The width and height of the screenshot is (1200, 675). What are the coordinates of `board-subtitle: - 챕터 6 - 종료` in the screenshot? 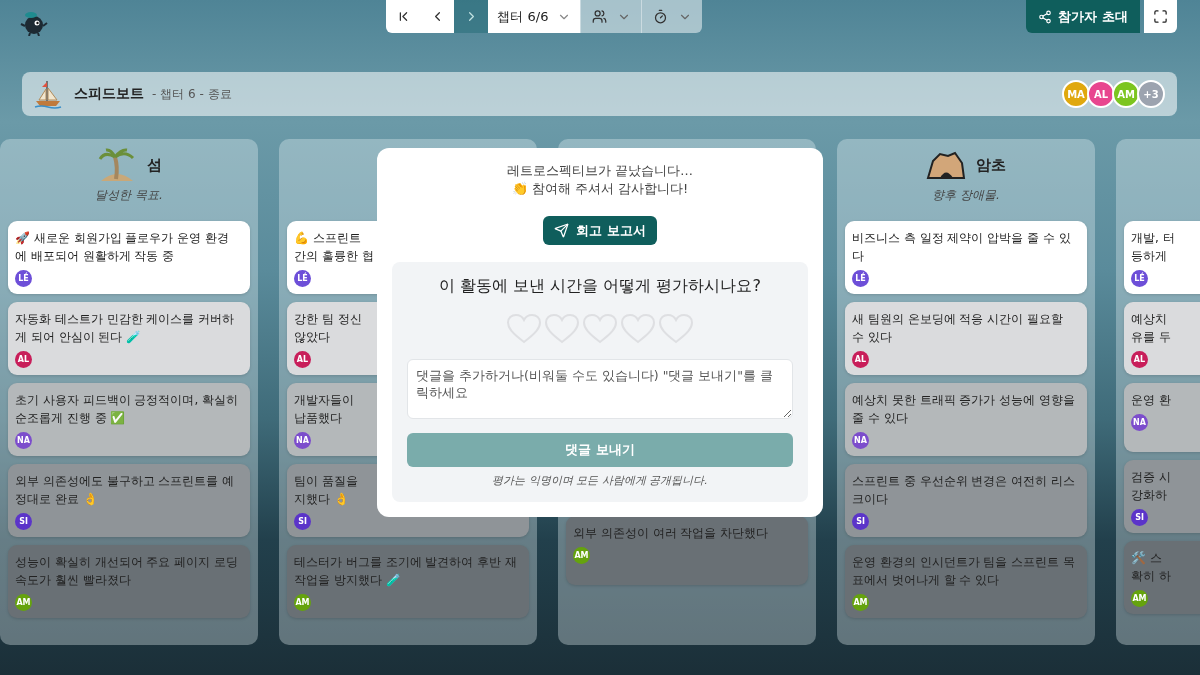 It's located at (192, 94).